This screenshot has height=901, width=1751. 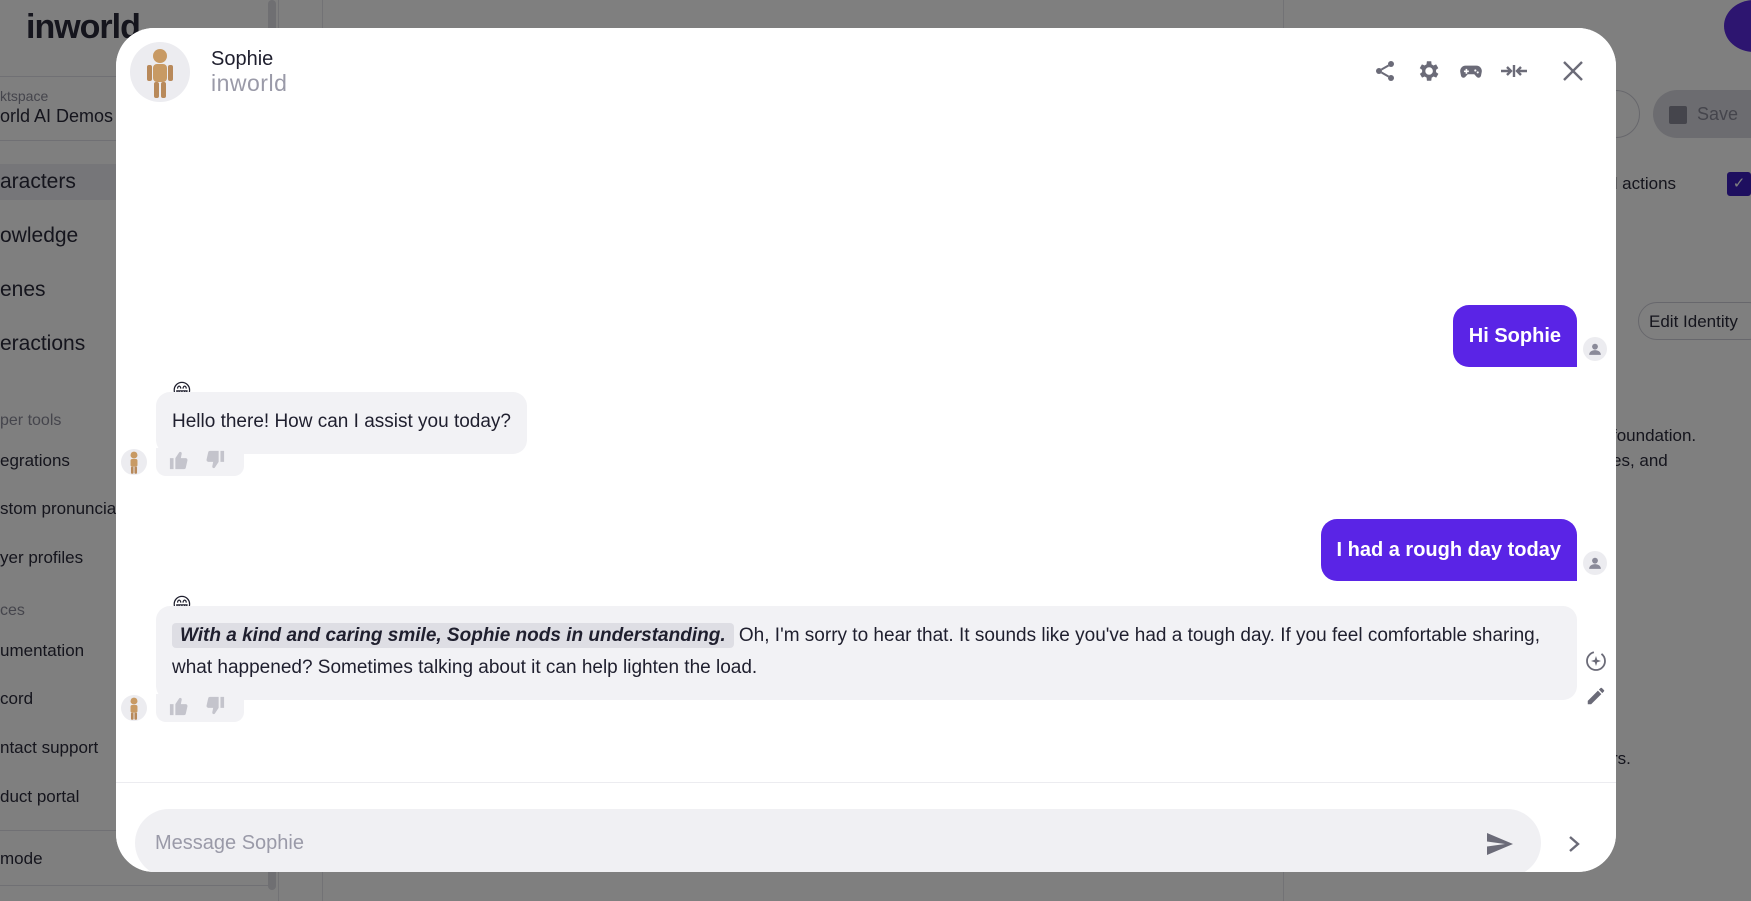 What do you see at coordinates (1596, 696) in the screenshot?
I see `edit-pencil-icon` at bounding box center [1596, 696].